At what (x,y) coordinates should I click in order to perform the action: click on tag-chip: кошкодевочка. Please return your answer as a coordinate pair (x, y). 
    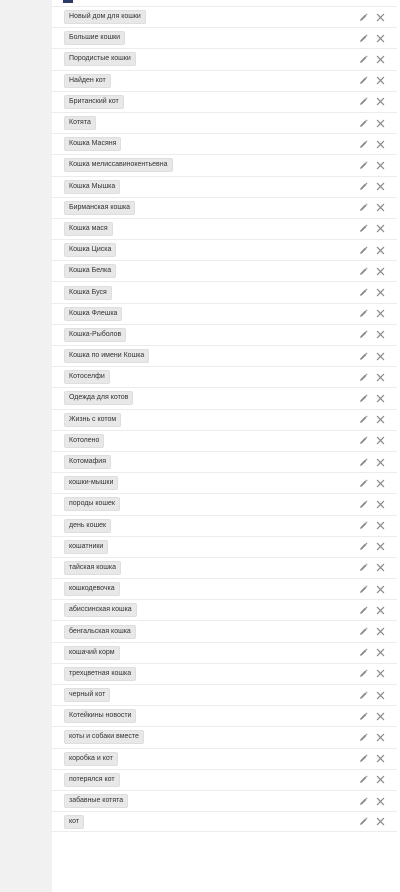
    Looking at the image, I should click on (92, 589).